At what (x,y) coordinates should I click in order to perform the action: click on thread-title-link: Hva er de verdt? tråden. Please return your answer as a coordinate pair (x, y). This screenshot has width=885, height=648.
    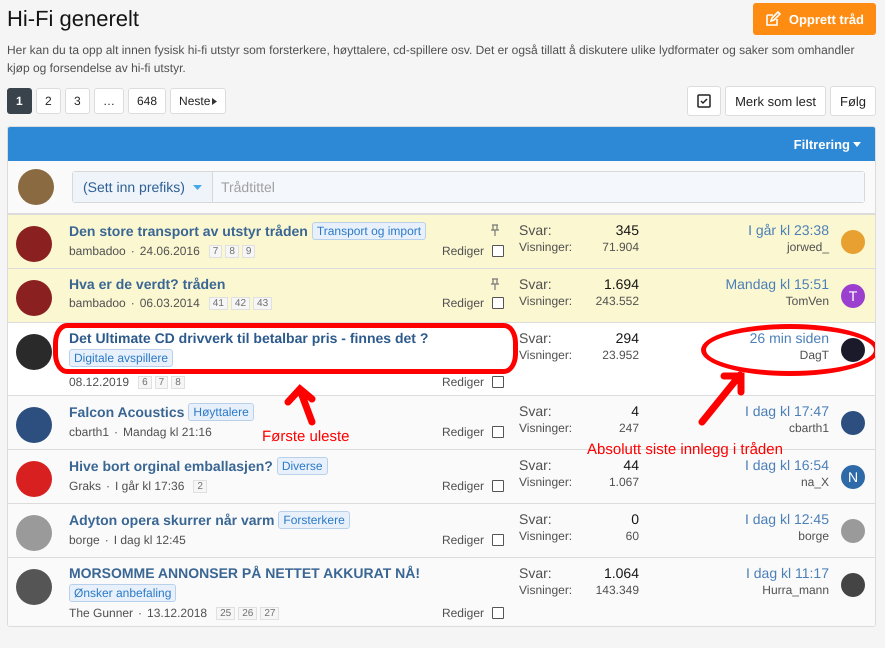
    Looking at the image, I should click on (147, 284).